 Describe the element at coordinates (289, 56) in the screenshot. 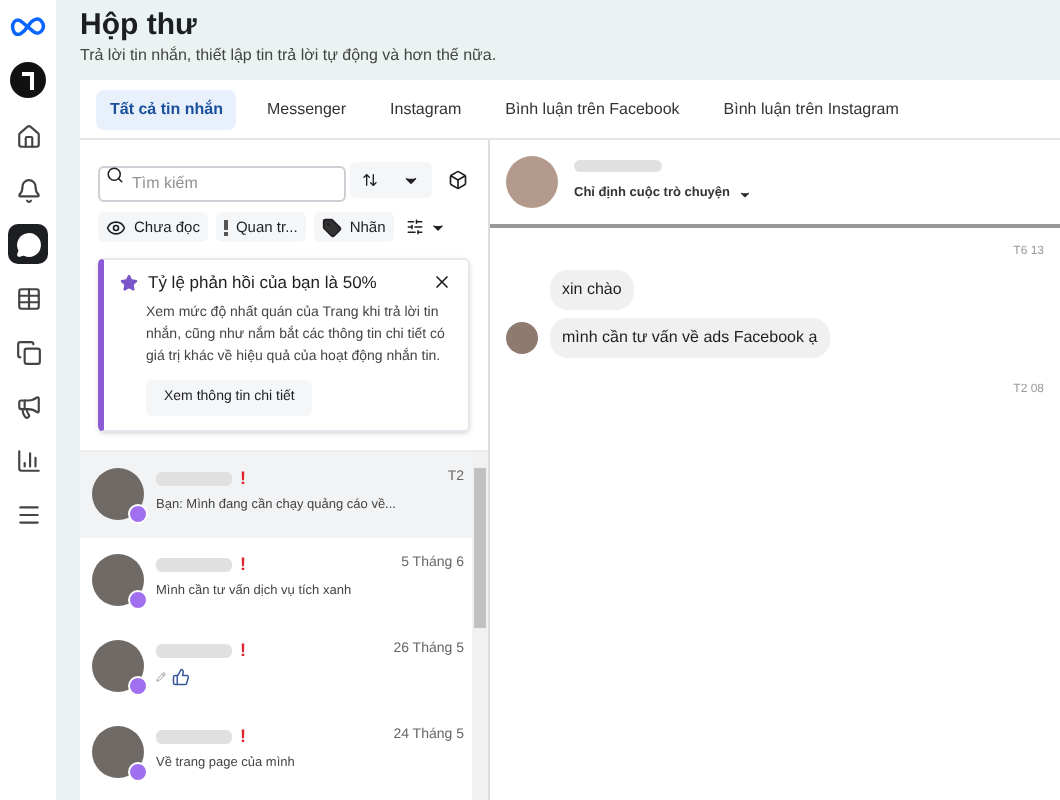

I see `page-subtitle: Trả lời tin nhắn, thiết lập tin trả lời tự động và hơn thế nữa.` at that location.